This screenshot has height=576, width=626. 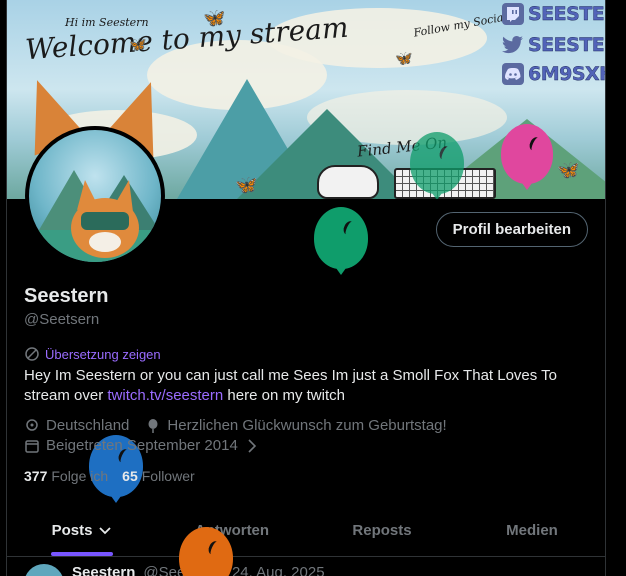 What do you see at coordinates (32, 424) in the screenshot?
I see `location-icon` at bounding box center [32, 424].